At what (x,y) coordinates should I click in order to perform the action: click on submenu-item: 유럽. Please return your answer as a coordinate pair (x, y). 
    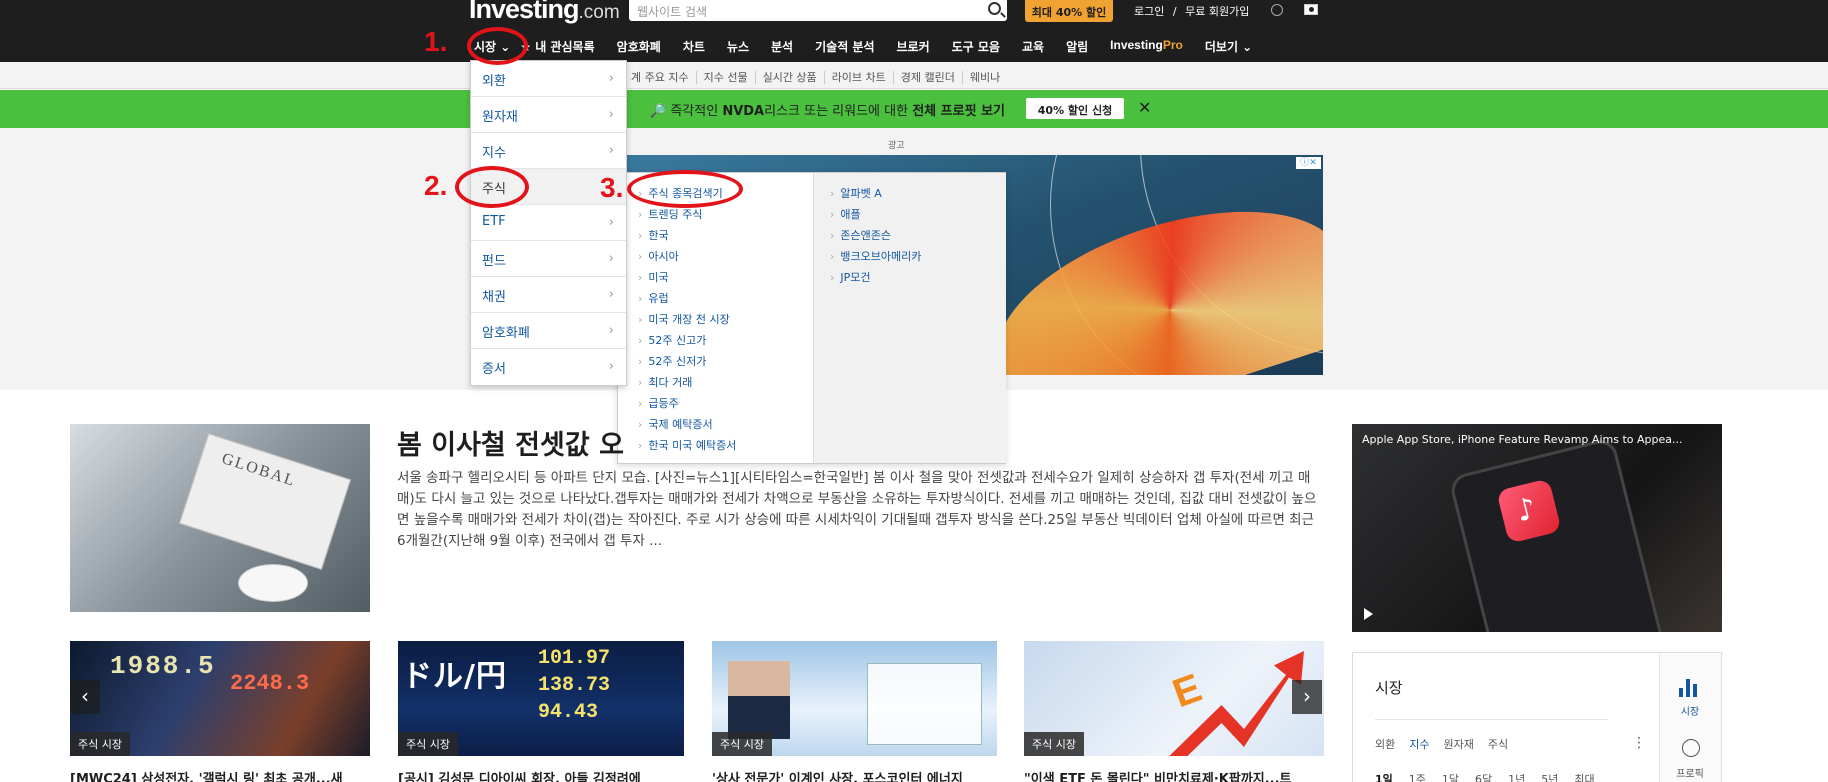
    Looking at the image, I should click on (653, 298).